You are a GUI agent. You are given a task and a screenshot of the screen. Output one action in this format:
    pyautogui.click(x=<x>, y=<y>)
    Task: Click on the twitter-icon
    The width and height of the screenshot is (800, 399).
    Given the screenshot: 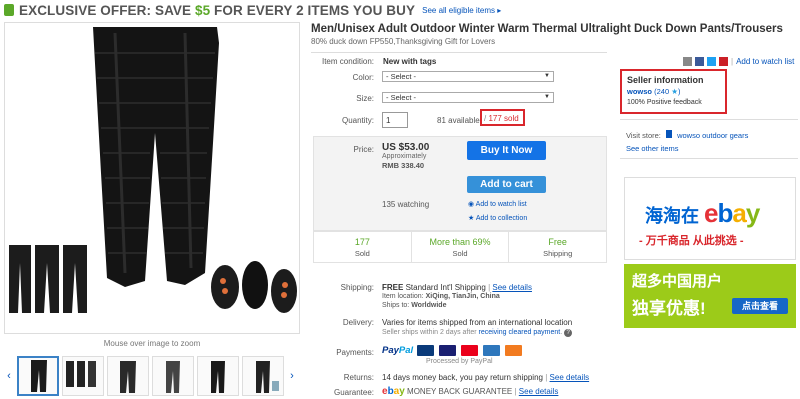 What is the action you would take?
    pyautogui.click(x=711, y=61)
    